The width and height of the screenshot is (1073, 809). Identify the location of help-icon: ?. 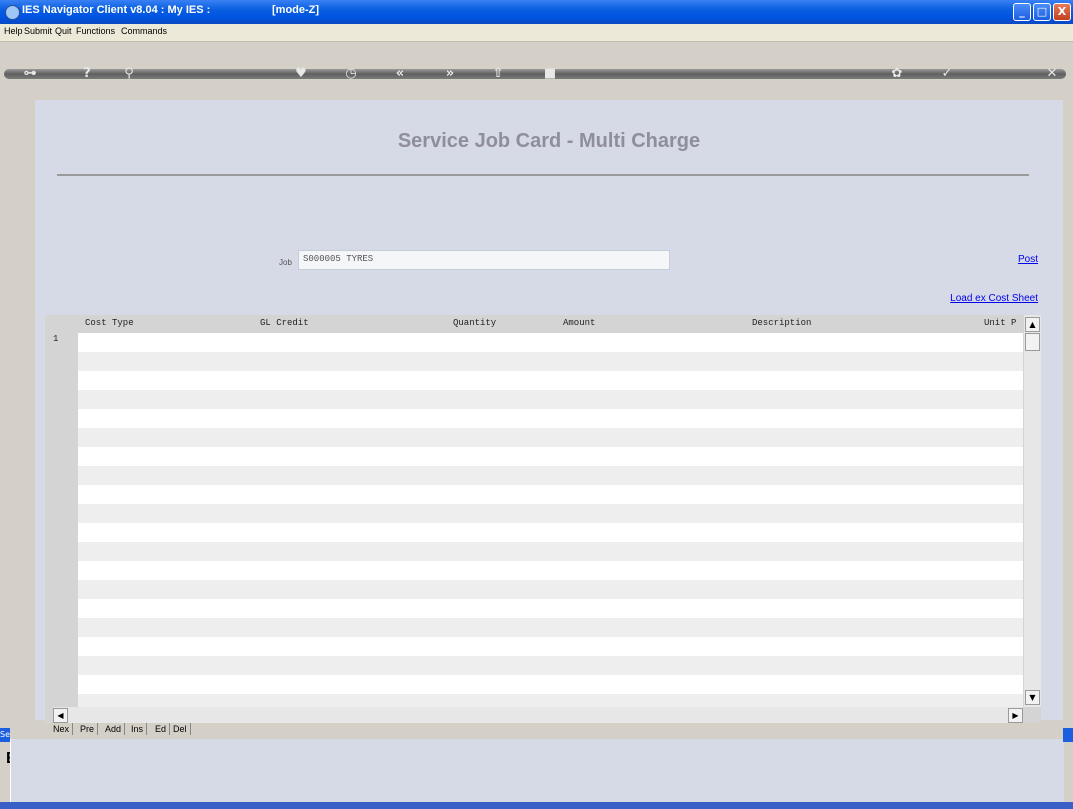
(87, 74).